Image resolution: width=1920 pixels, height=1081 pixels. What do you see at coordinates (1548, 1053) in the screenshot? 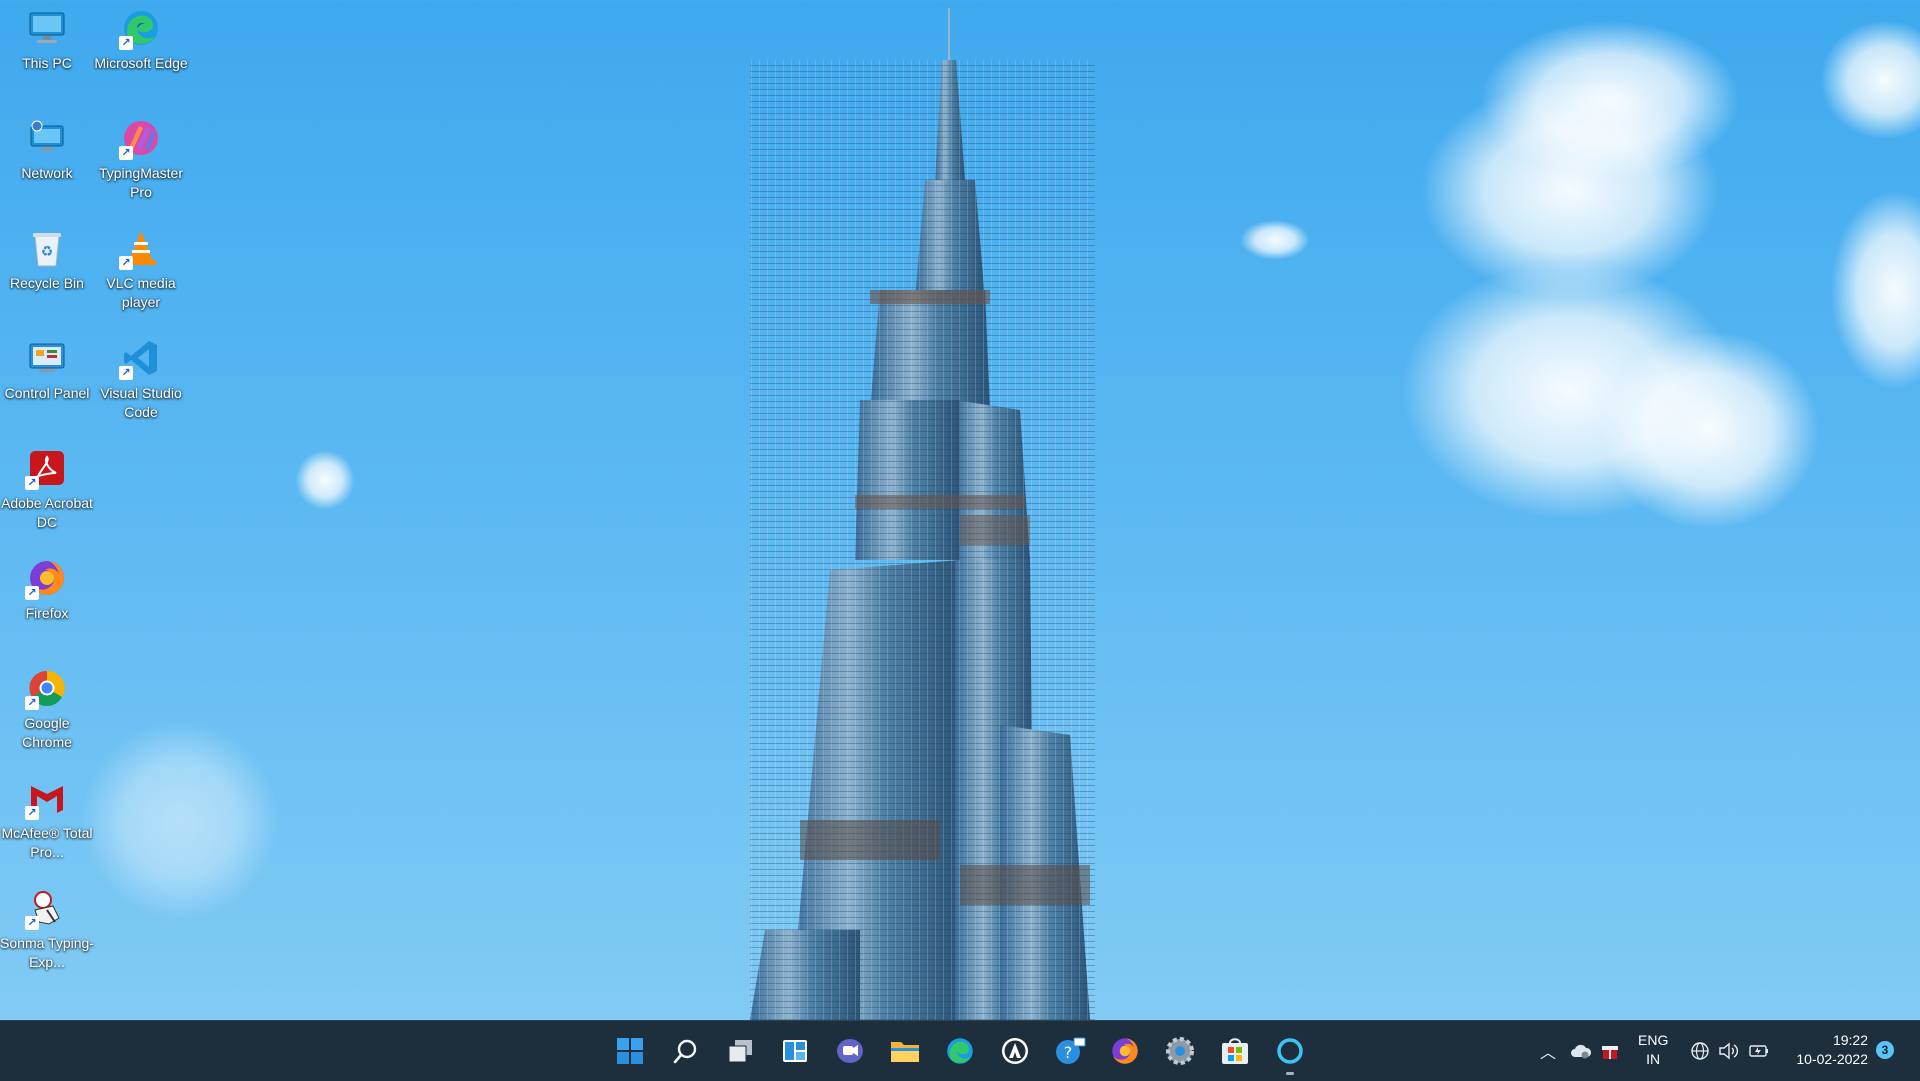
I see `chevron-up-icon: ︿` at bounding box center [1548, 1053].